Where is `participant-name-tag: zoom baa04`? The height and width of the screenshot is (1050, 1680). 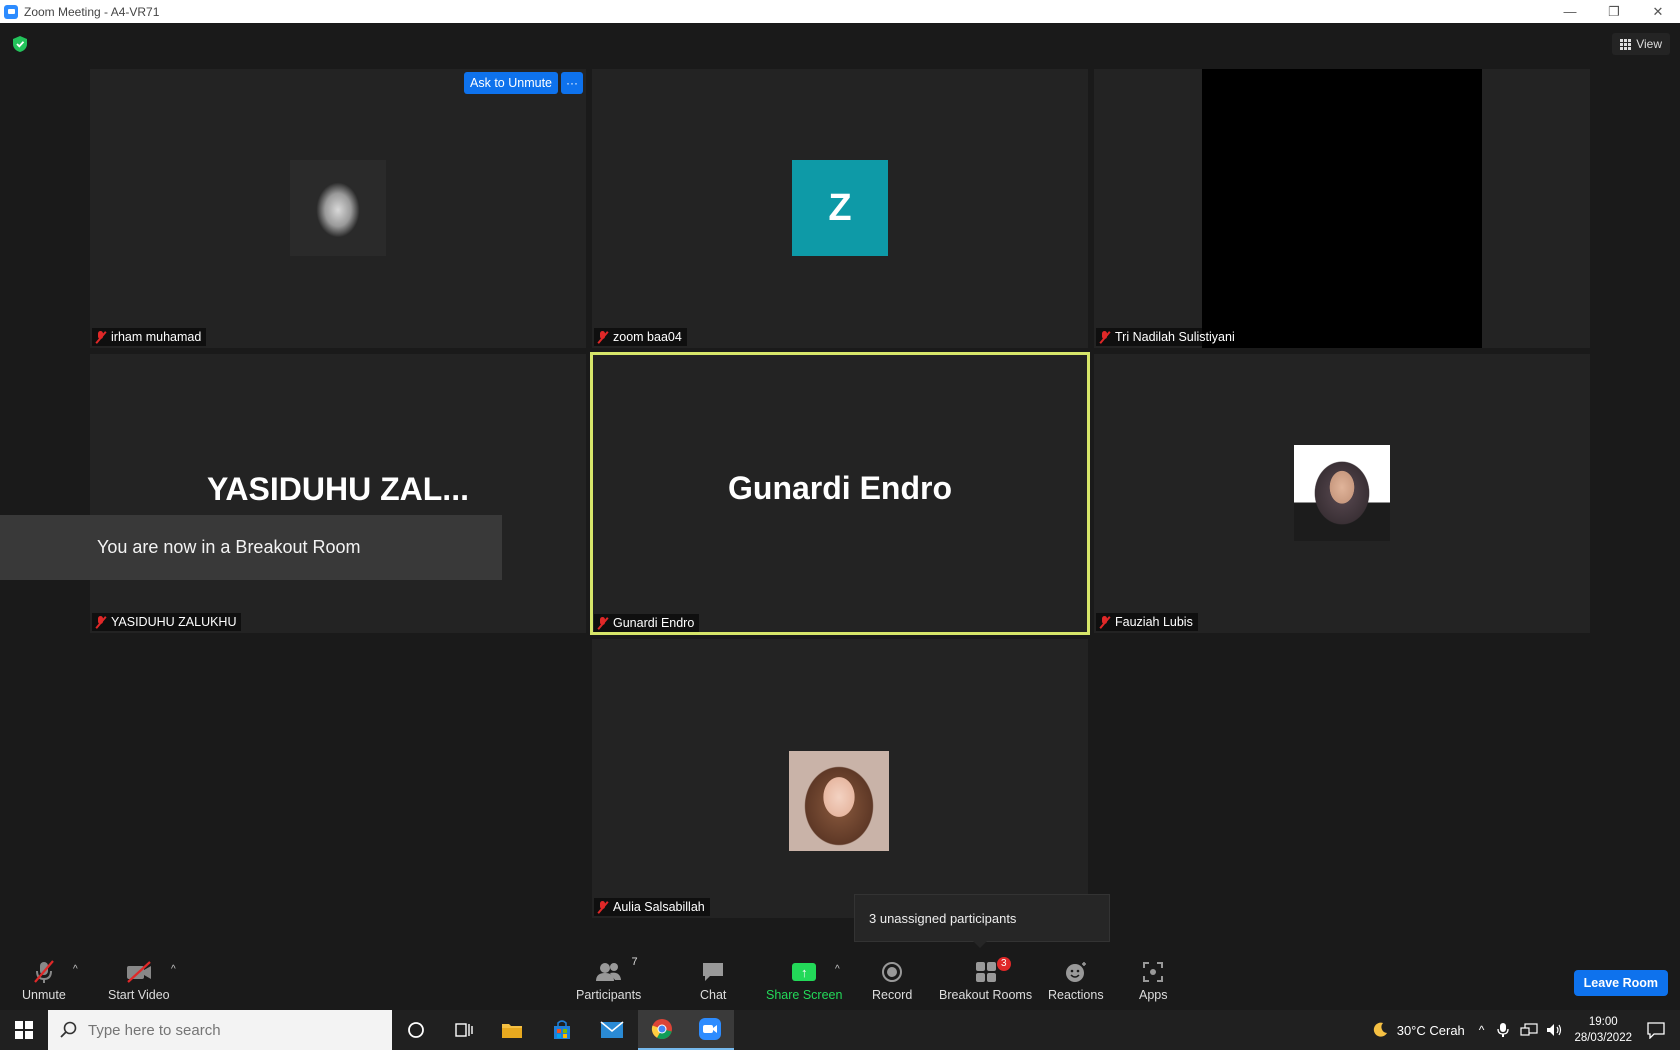 participant-name-tag: zoom baa04 is located at coordinates (640, 337).